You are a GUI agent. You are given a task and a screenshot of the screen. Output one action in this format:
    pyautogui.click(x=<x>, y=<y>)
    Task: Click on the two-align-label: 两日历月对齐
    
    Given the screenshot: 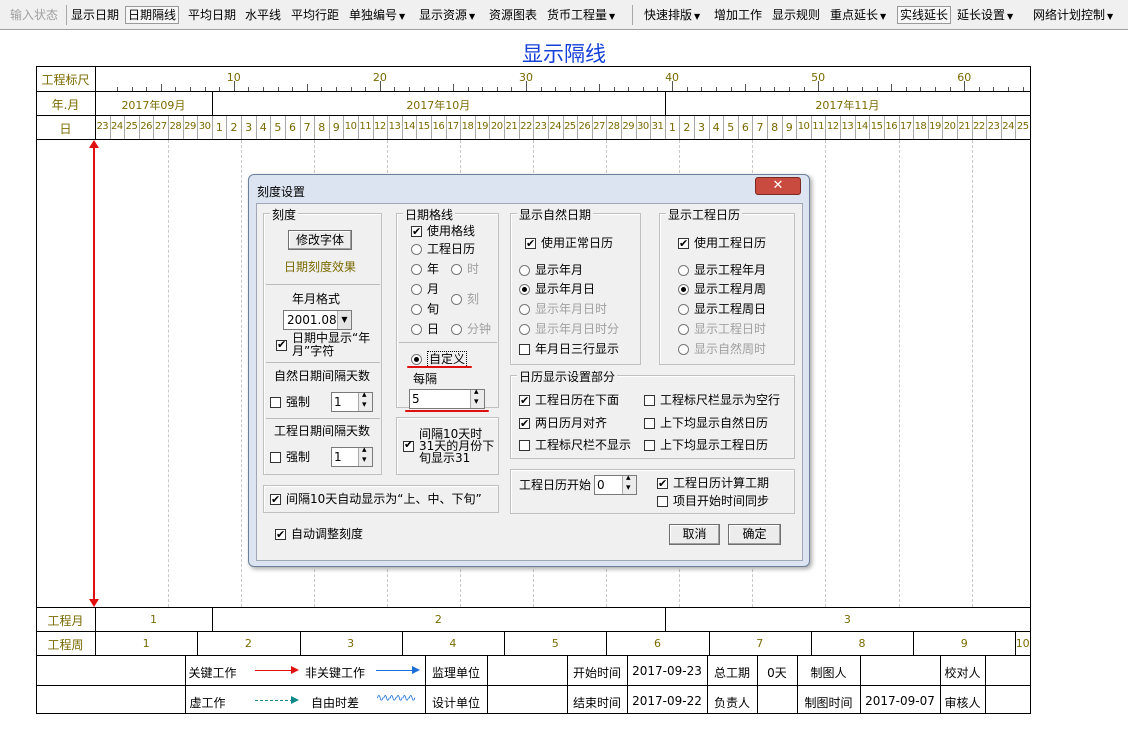 What is the action you would take?
    pyautogui.click(x=571, y=423)
    